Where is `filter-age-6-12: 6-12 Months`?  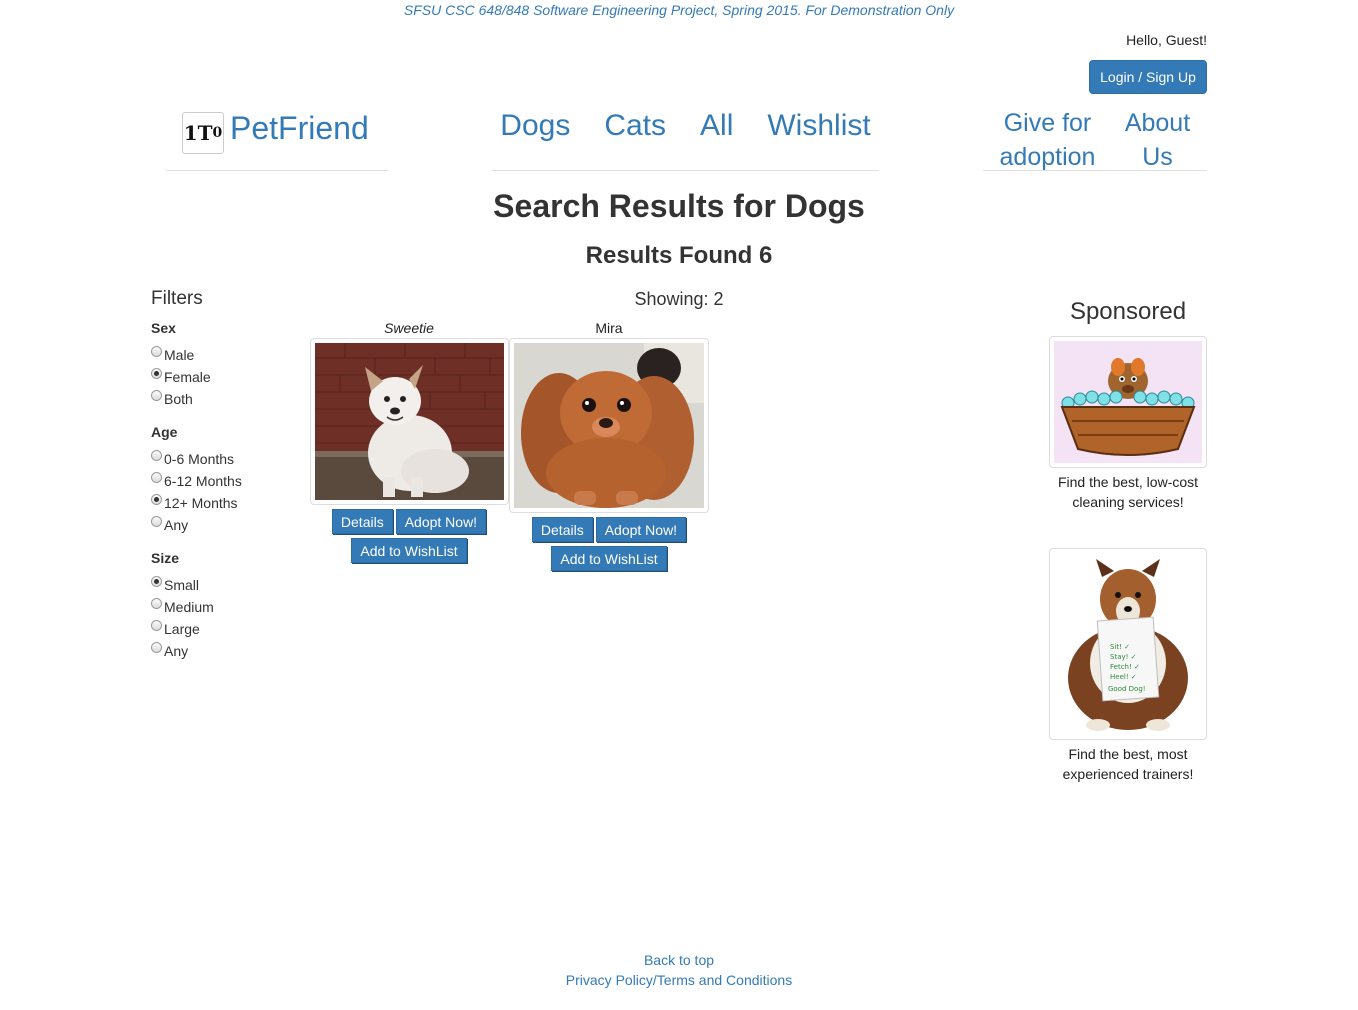
filter-age-6-12: 6-12 Months is located at coordinates (226, 481).